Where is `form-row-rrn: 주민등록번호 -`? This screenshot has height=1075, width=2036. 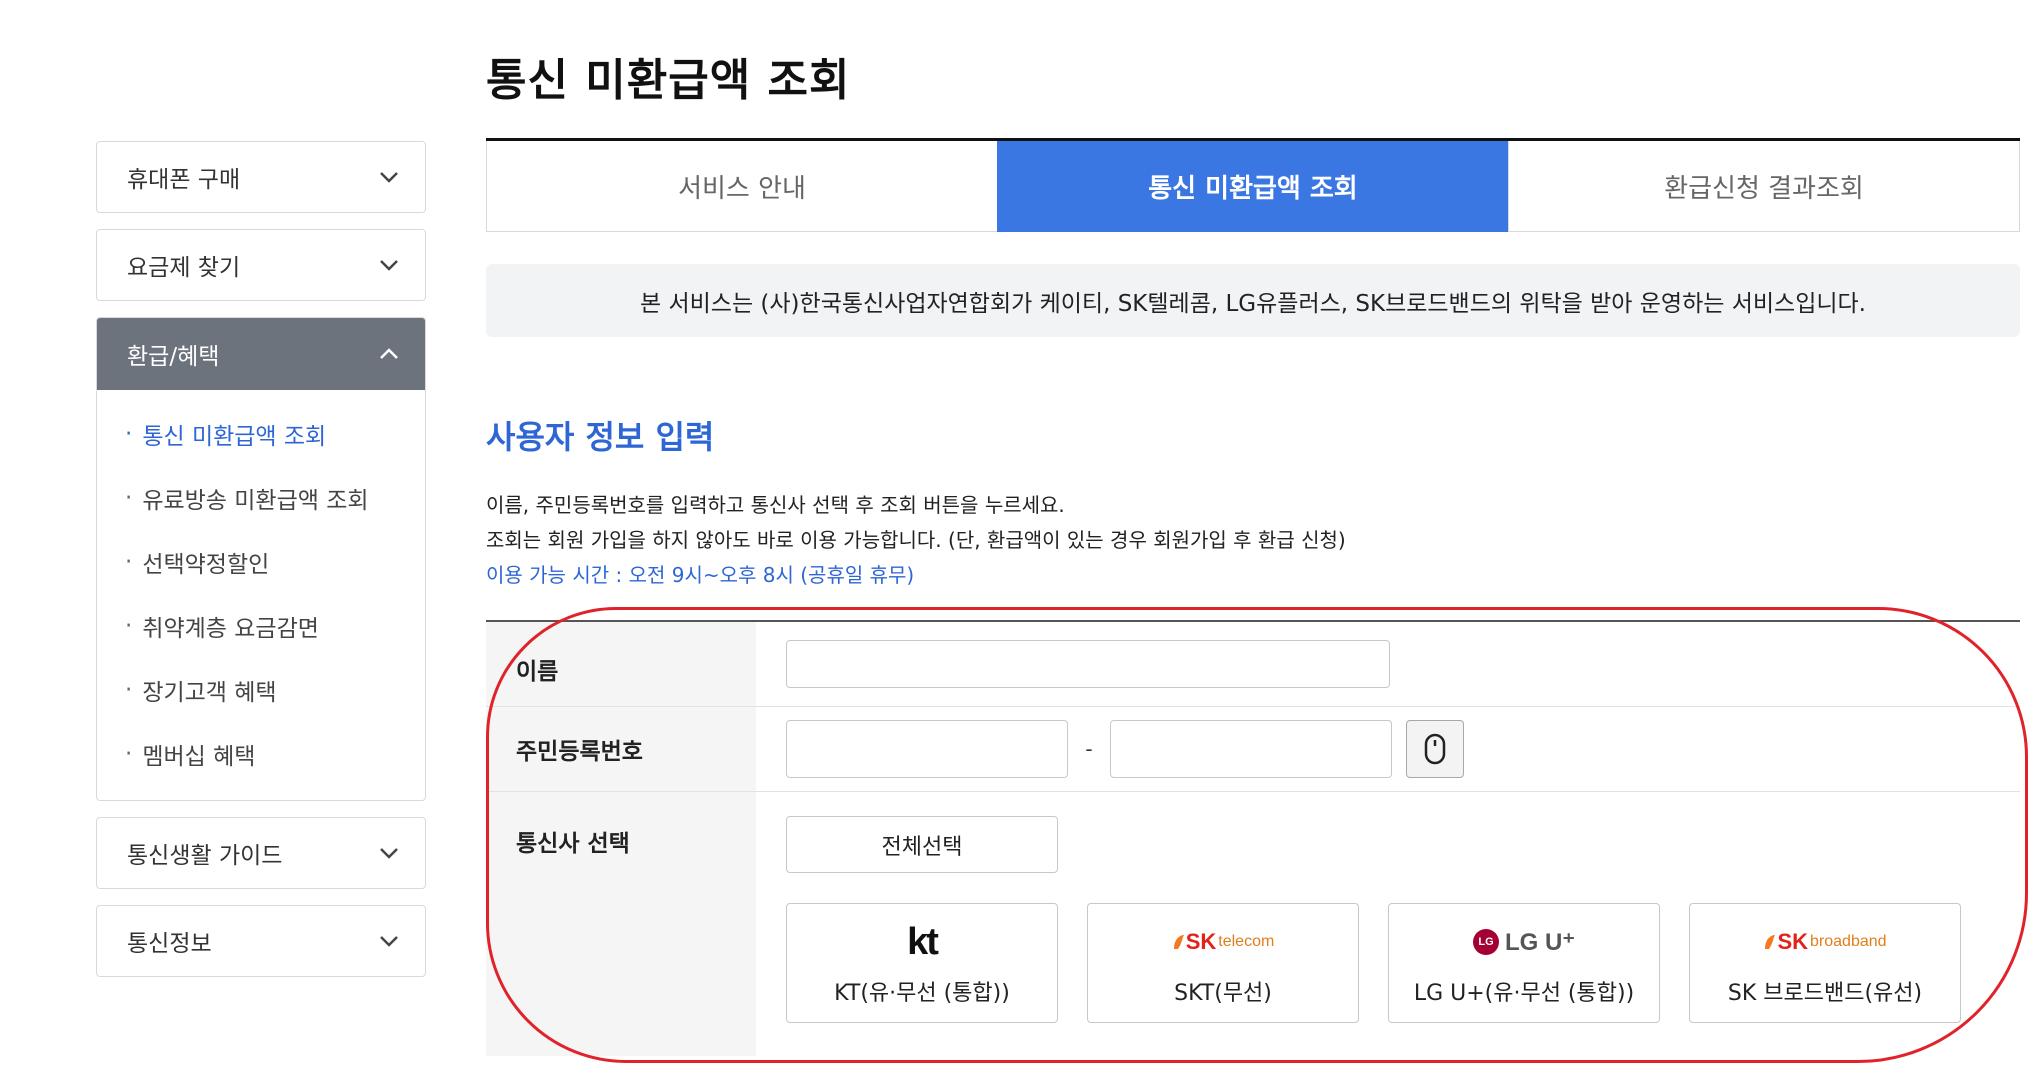 form-row-rrn: 주민등록번호 - is located at coordinates (1253, 749).